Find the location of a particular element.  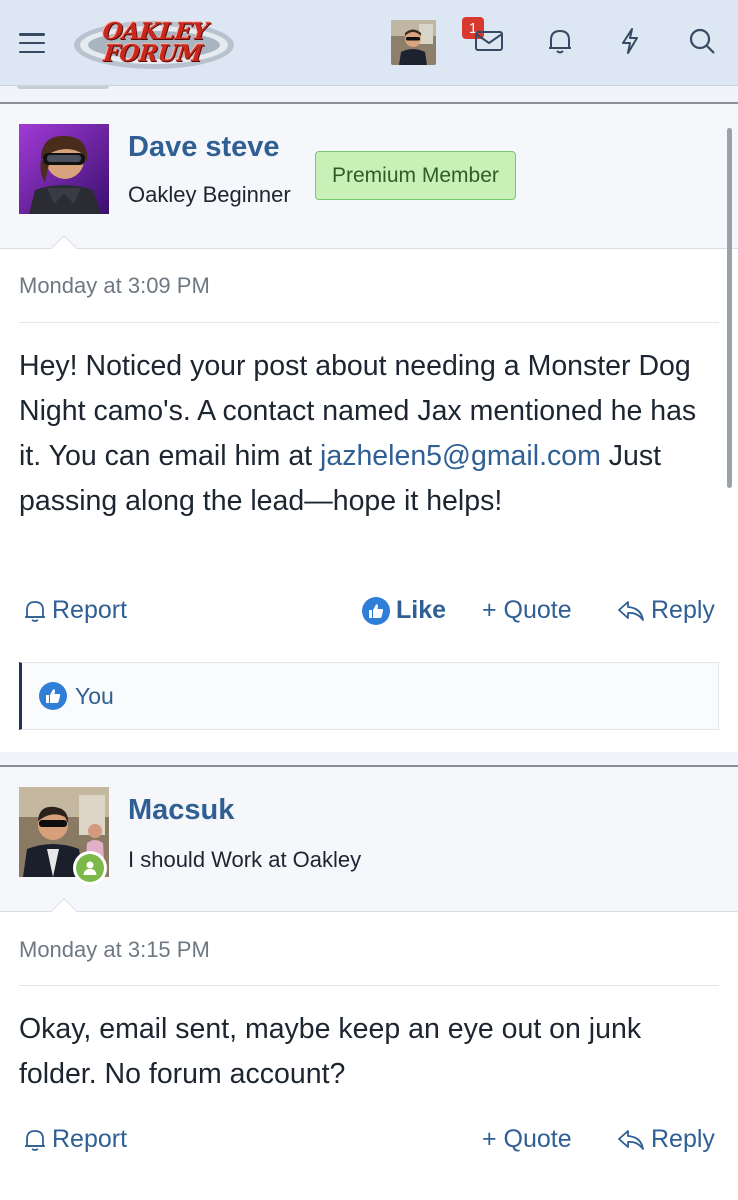

premium-member-banner: Premium Member is located at coordinates (415, 175).